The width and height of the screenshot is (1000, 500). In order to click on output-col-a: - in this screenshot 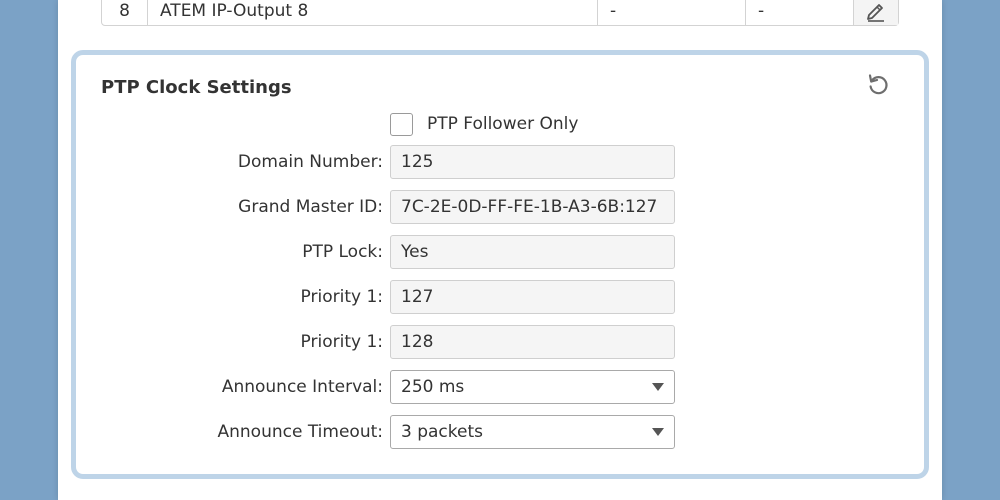, I will do `click(672, 12)`.